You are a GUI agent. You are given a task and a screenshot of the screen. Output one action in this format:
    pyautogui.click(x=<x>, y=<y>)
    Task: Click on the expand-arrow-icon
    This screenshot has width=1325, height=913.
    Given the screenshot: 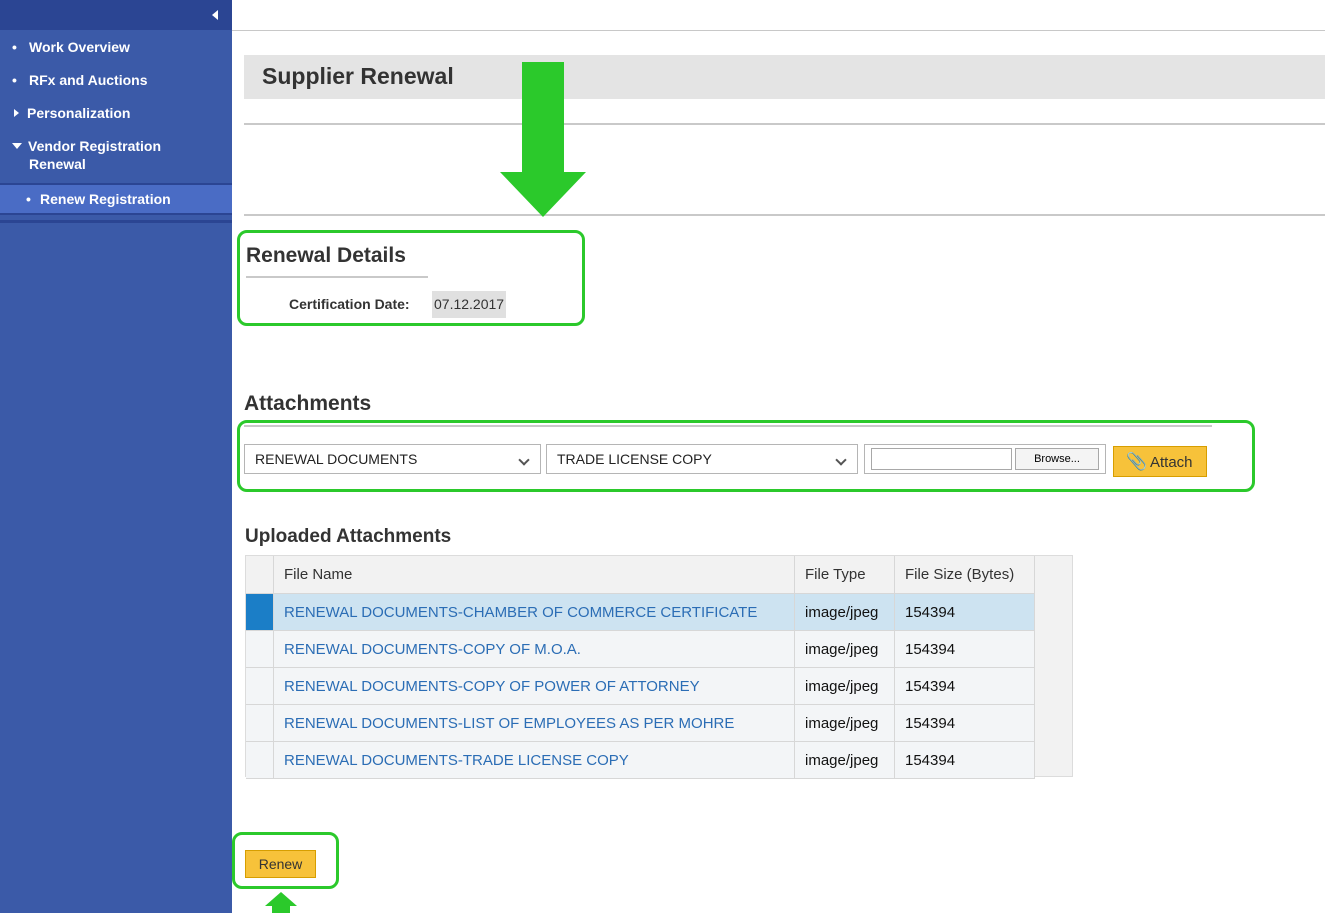 What is the action you would take?
    pyautogui.click(x=16, y=113)
    